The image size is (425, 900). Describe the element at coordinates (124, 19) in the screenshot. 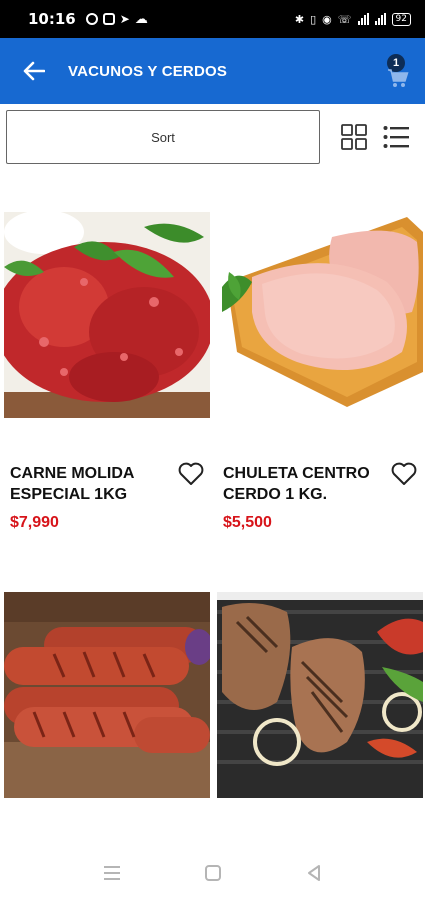

I see `telegram-icon: ➤` at that location.